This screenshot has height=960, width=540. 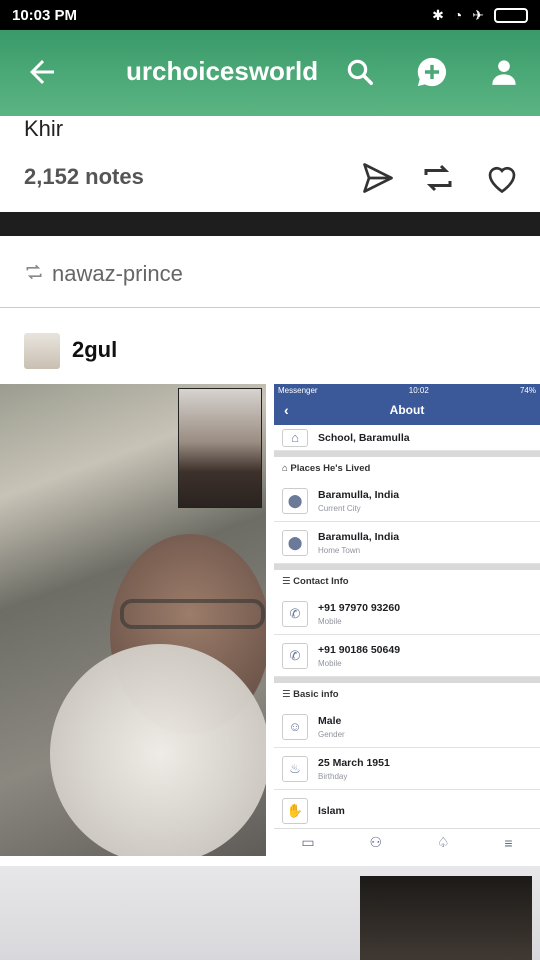 I want to click on like-heart-icon, so click(x=502, y=178).